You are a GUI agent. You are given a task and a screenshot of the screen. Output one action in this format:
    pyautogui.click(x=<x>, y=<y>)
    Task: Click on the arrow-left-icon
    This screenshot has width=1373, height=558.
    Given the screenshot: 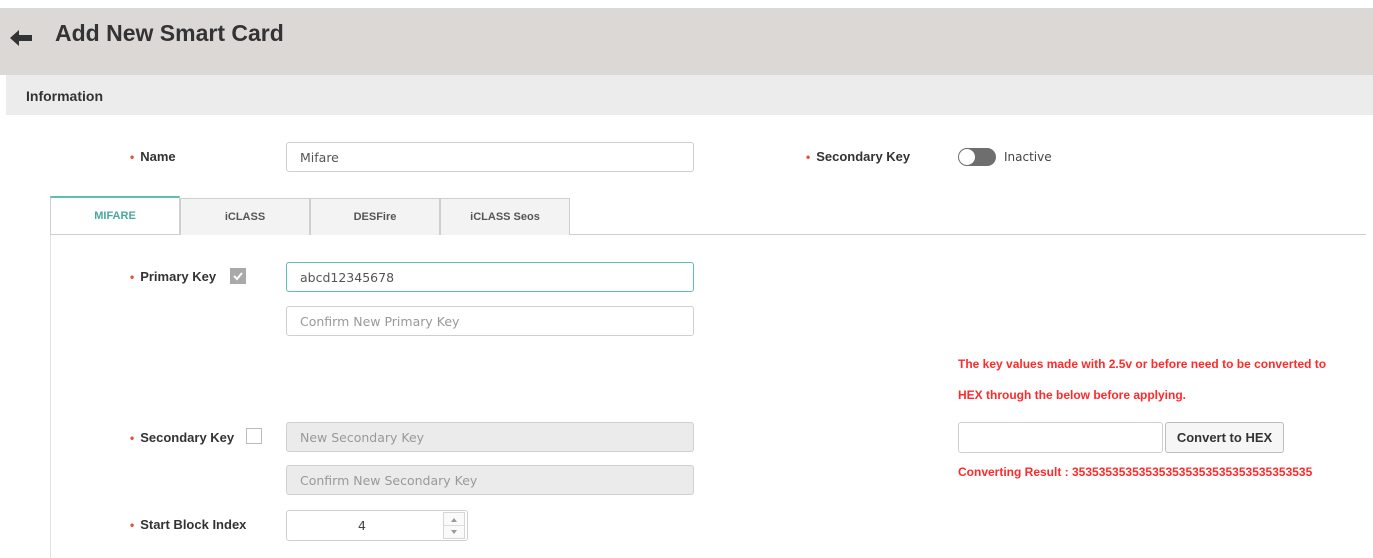 What is the action you would take?
    pyautogui.click(x=21, y=38)
    